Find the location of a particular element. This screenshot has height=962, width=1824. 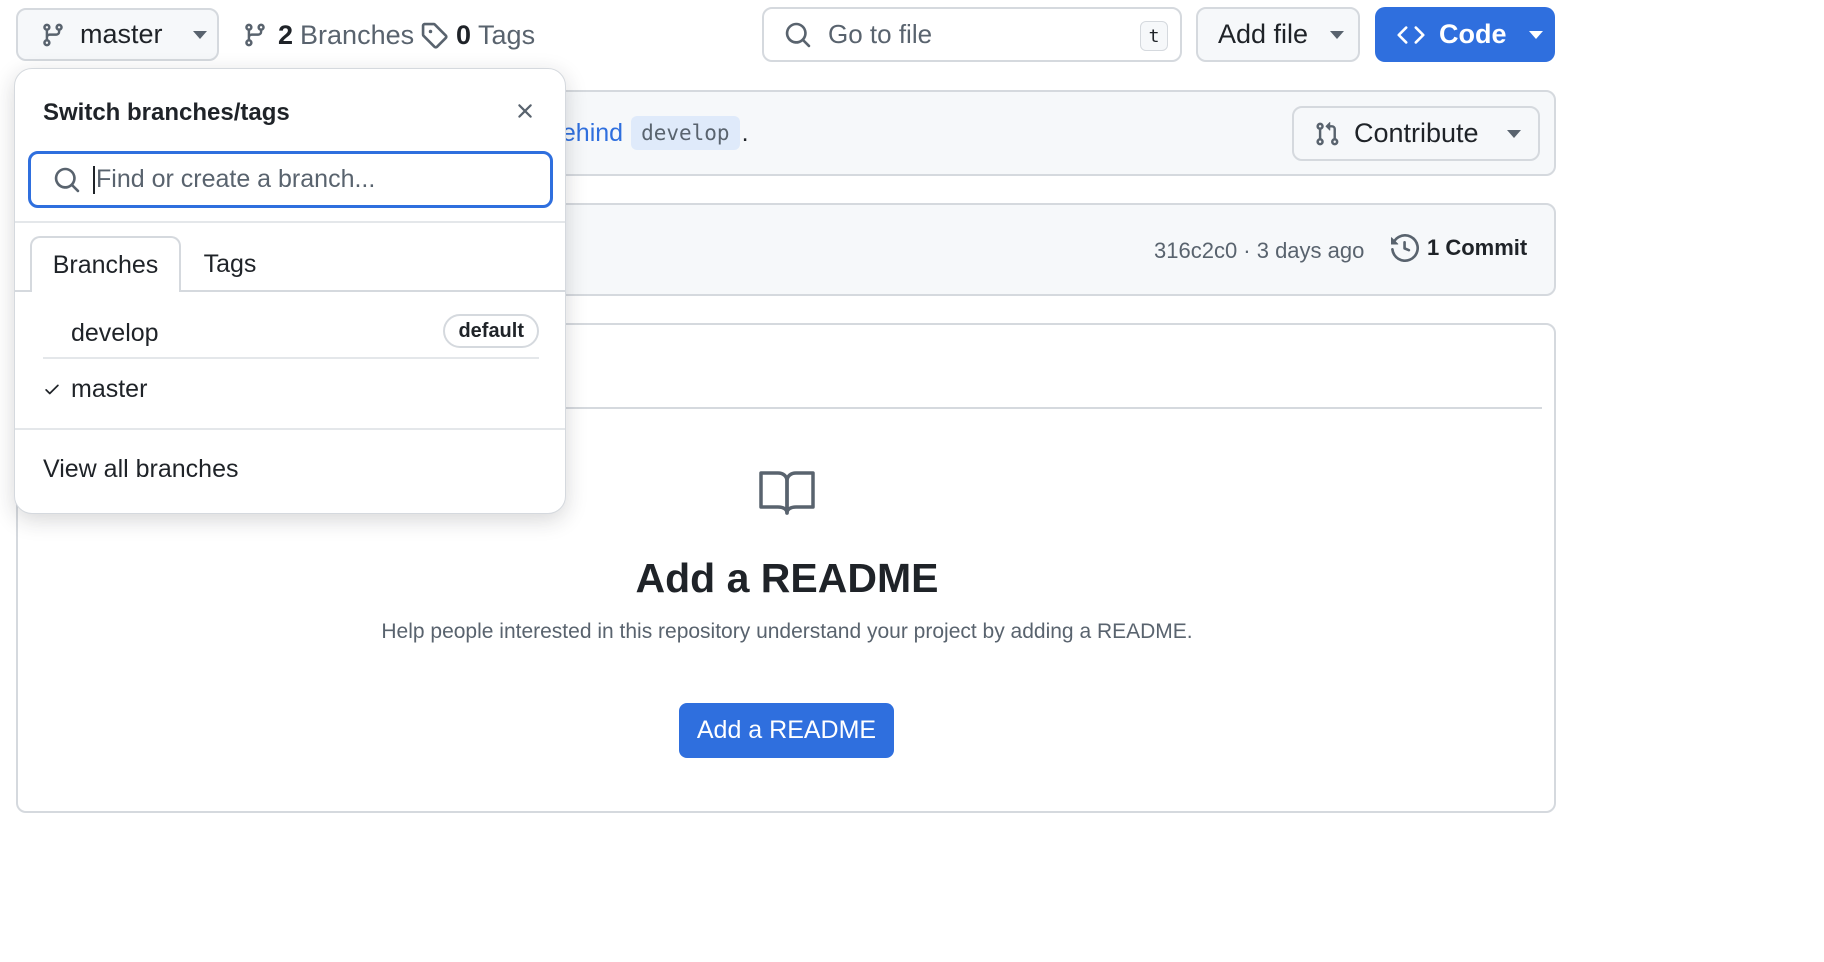

branch-select-button: master is located at coordinates (117, 34).